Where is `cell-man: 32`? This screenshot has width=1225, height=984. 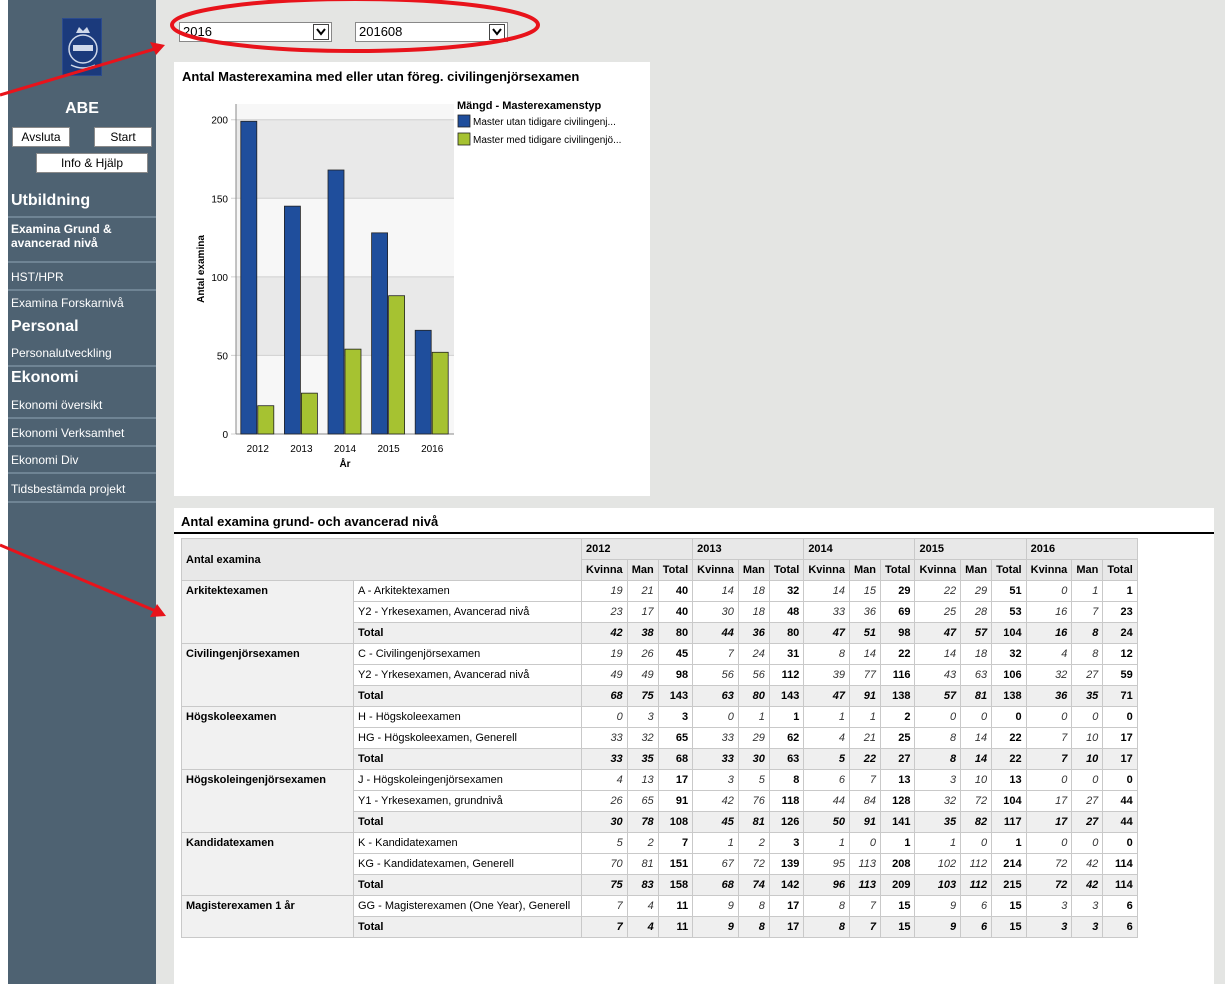
cell-man: 32 is located at coordinates (642, 738).